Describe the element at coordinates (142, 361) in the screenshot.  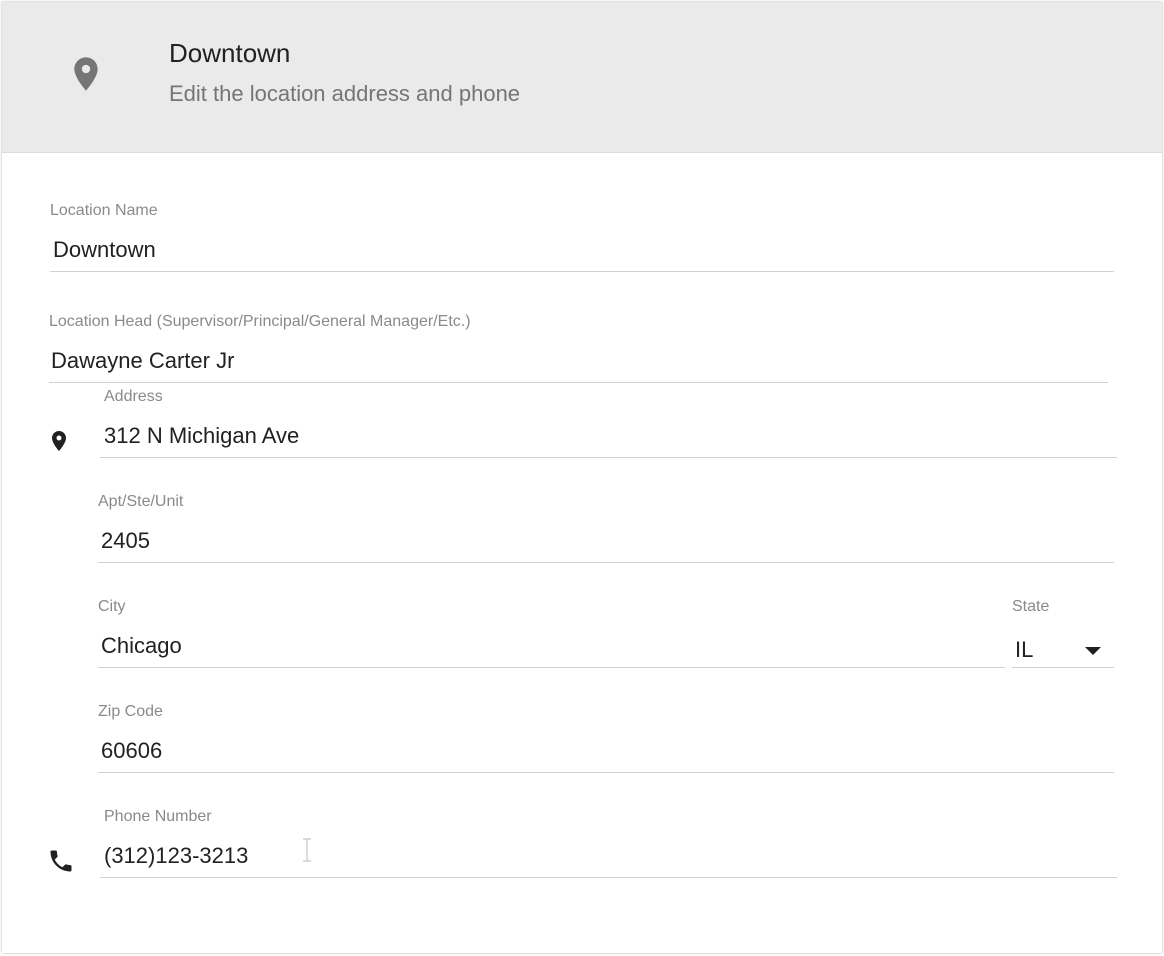
I see `location-head-input: Dawayne Carter Jr` at that location.